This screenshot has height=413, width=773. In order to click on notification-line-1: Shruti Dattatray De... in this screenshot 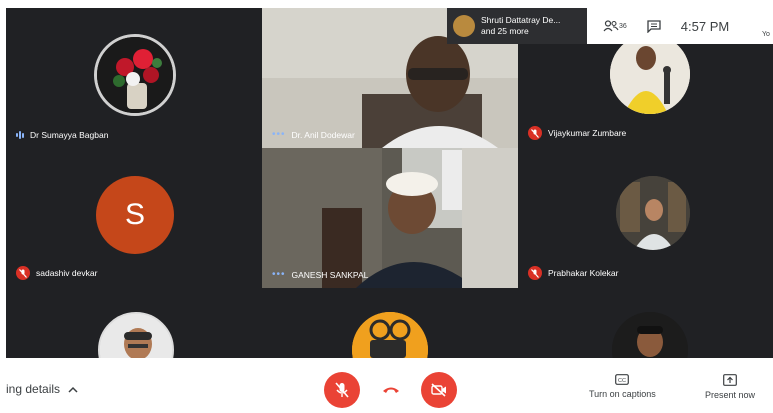, I will do `click(521, 20)`.